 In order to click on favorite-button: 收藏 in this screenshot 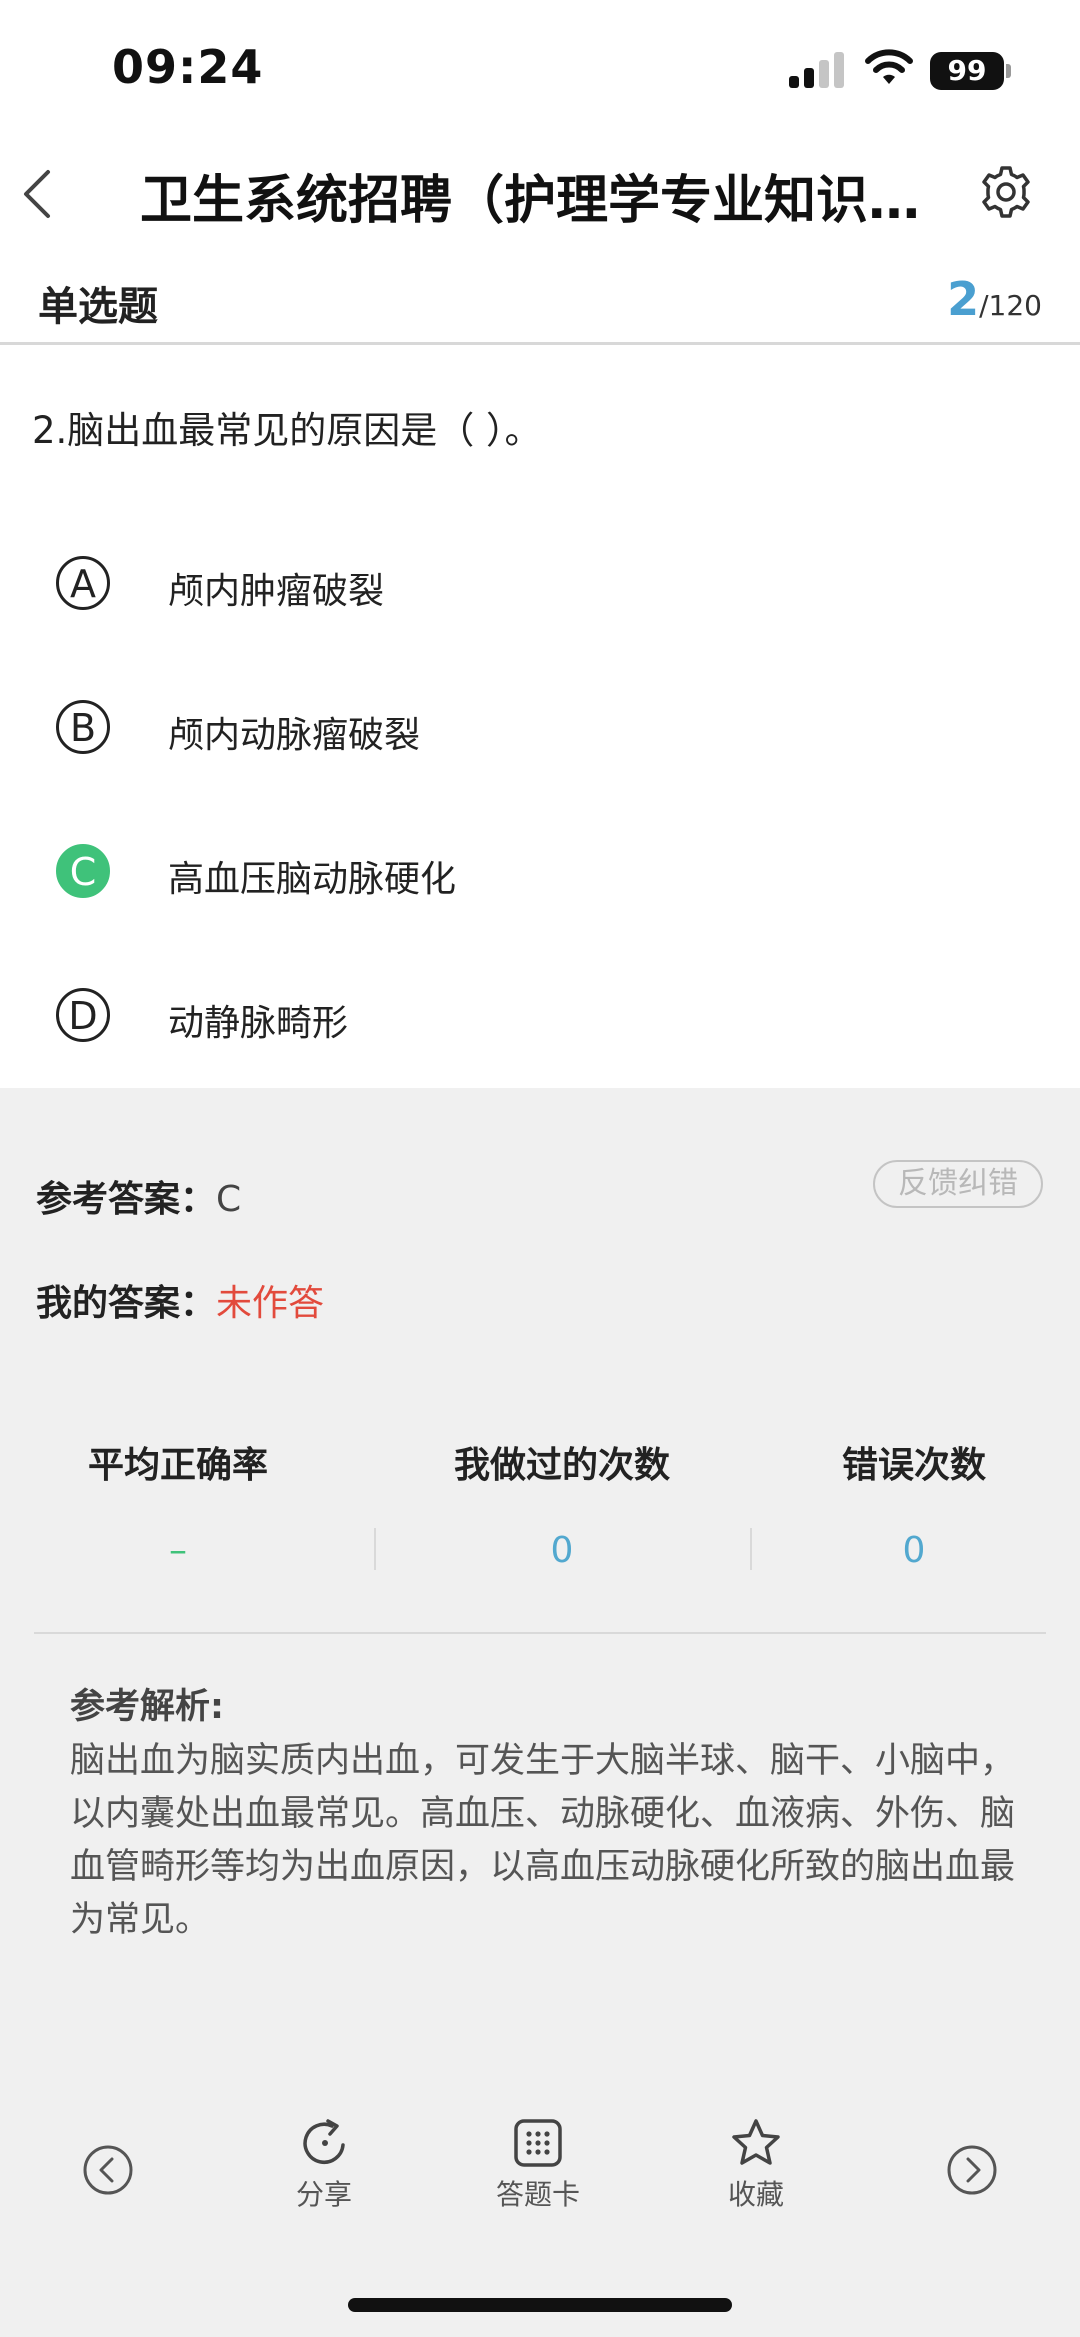, I will do `click(756, 2164)`.